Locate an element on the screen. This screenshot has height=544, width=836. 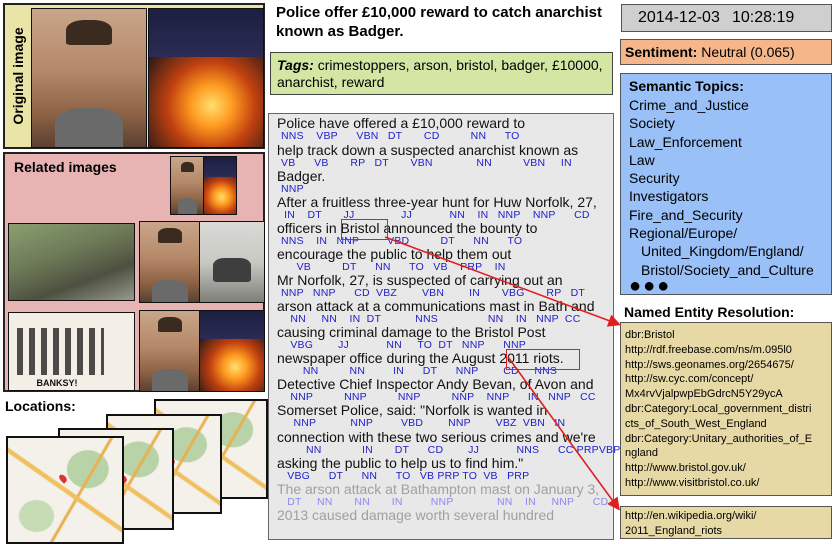
ner-link: http://sw.cyc.com/concept/ is located at coordinates (726, 379).